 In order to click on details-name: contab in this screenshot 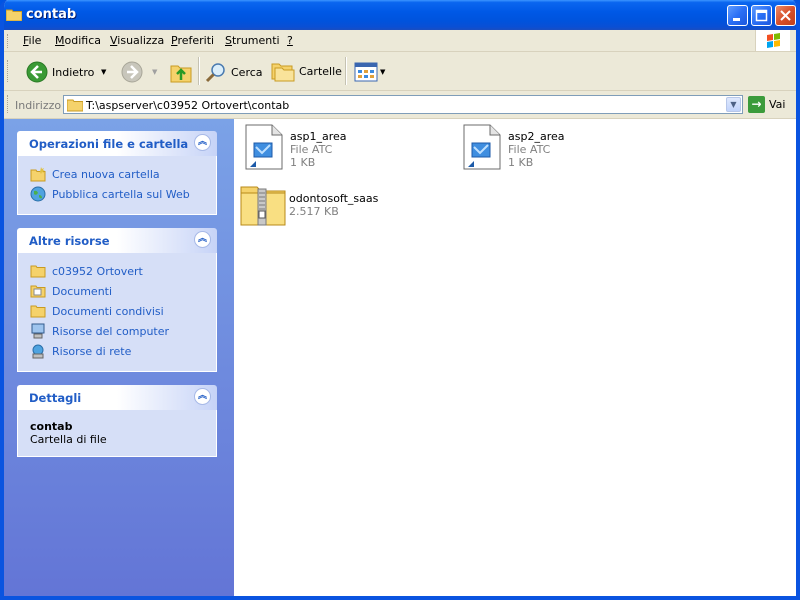, I will do `click(51, 426)`.